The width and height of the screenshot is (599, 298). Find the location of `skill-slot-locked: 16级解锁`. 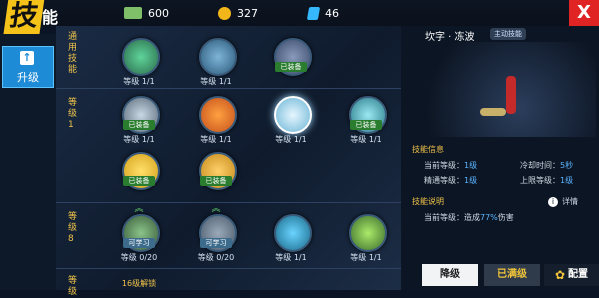

skill-slot-locked: 16级解锁 is located at coordinates (139, 281).